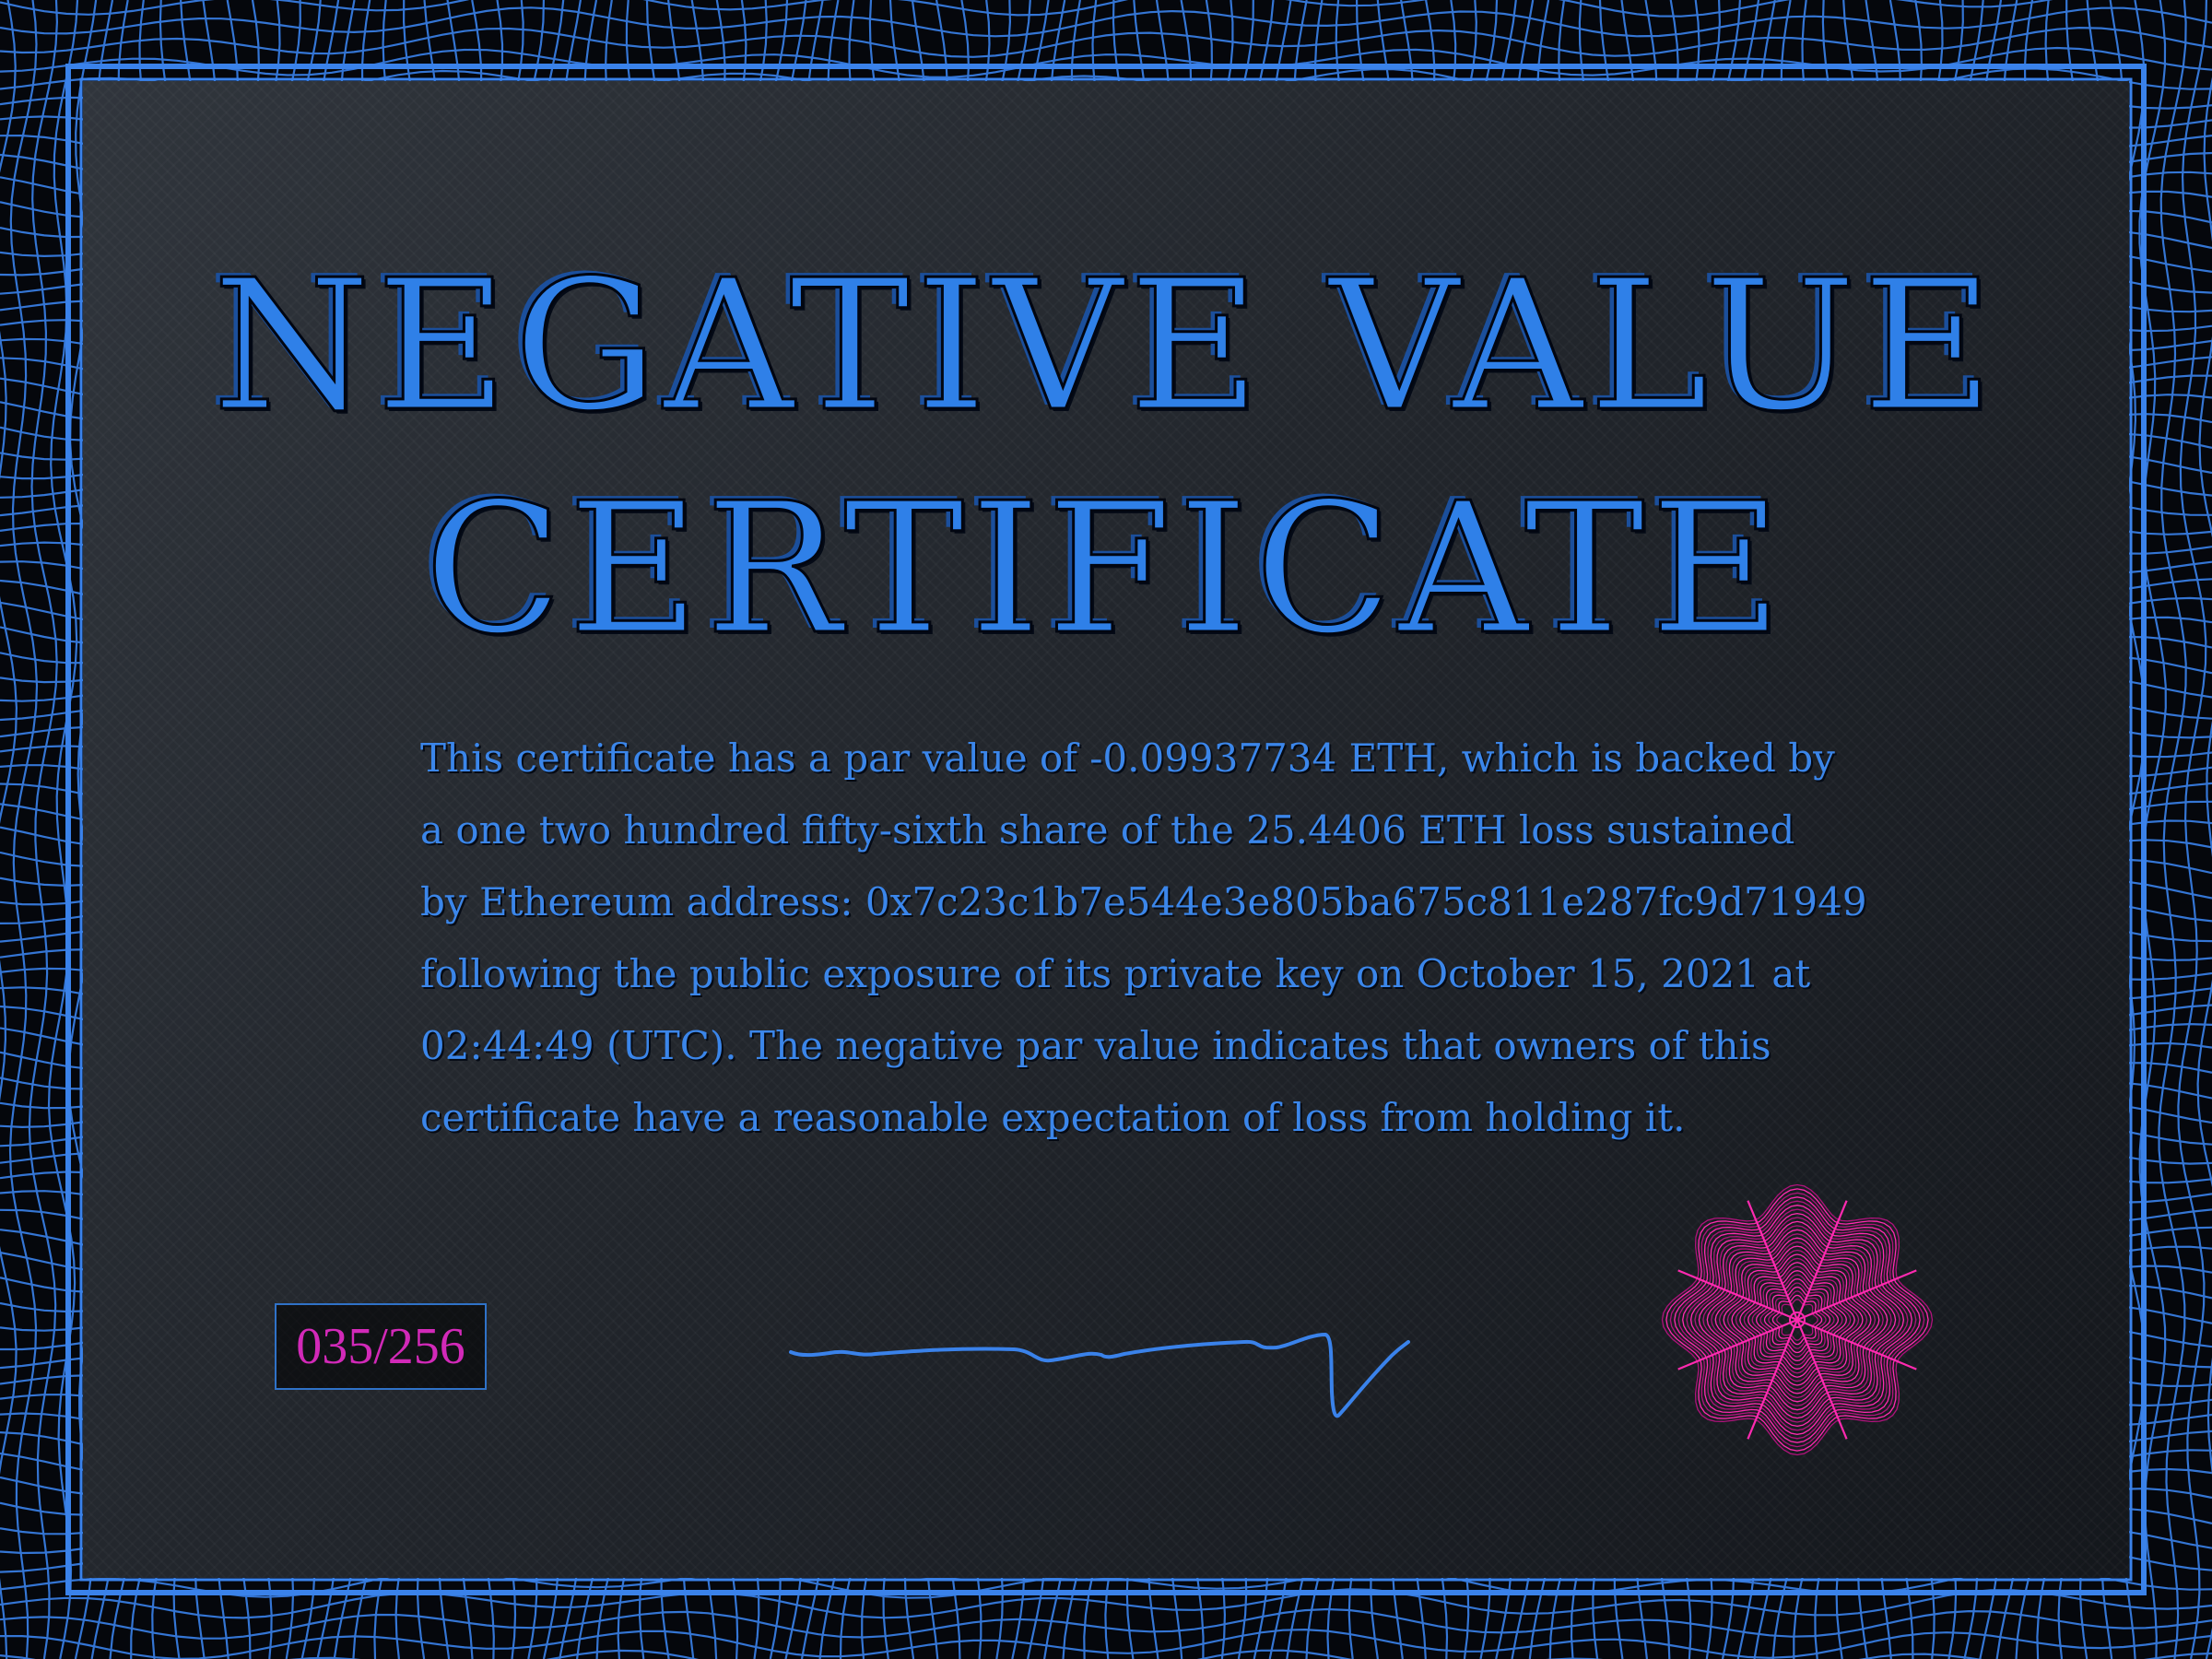 The width and height of the screenshot is (2212, 1659). Describe the element at coordinates (1797, 1319) in the screenshot. I see `rosette-seal-icon` at that location.